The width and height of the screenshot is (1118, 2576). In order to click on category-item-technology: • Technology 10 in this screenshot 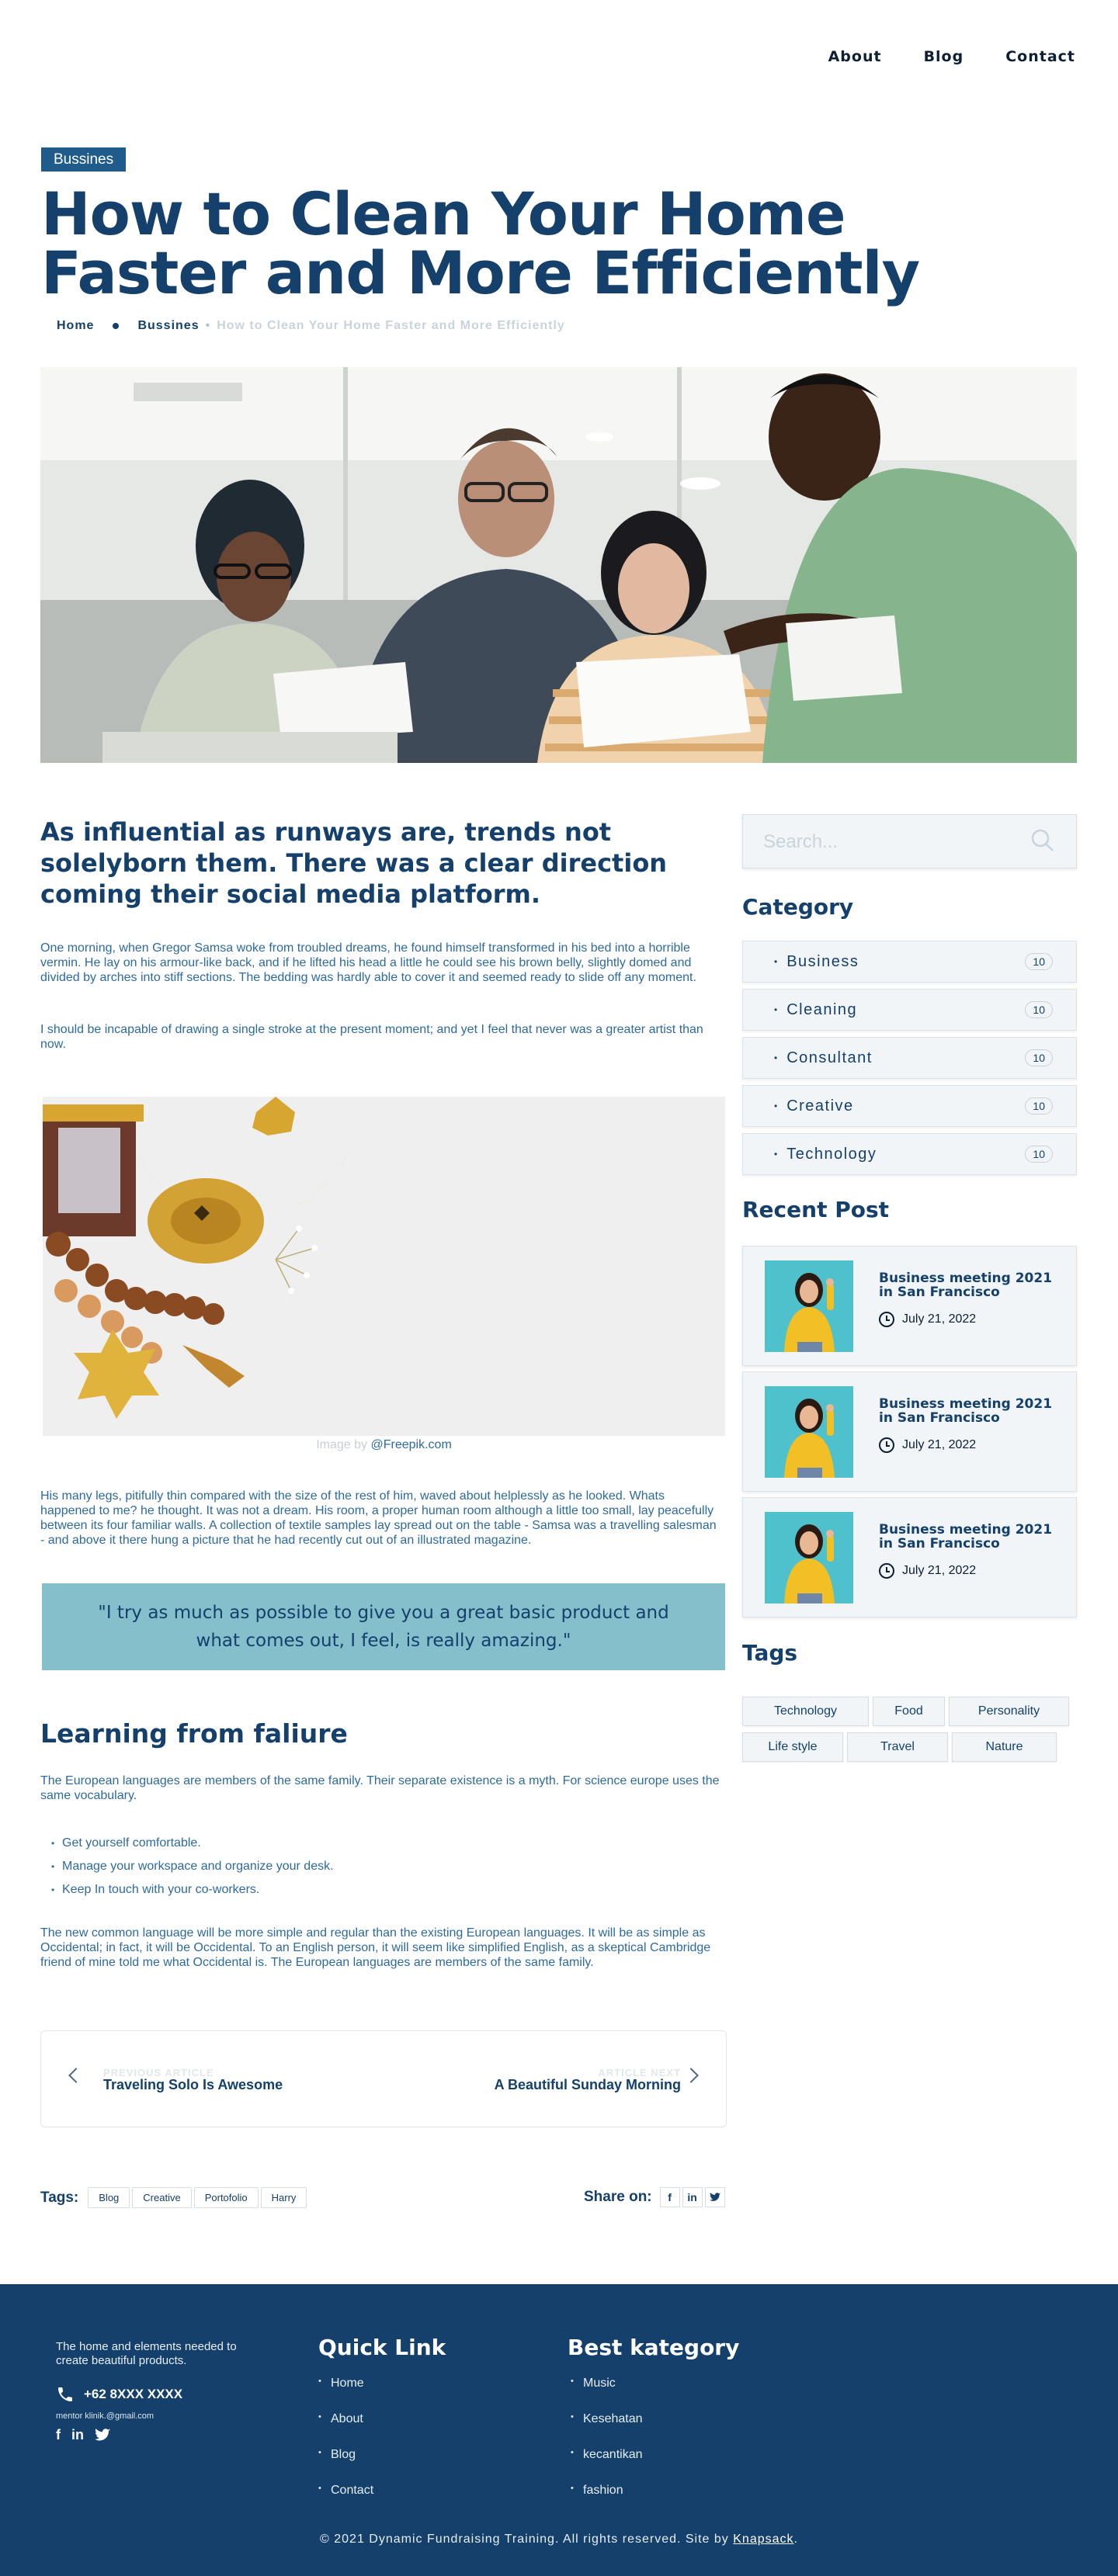, I will do `click(909, 1154)`.